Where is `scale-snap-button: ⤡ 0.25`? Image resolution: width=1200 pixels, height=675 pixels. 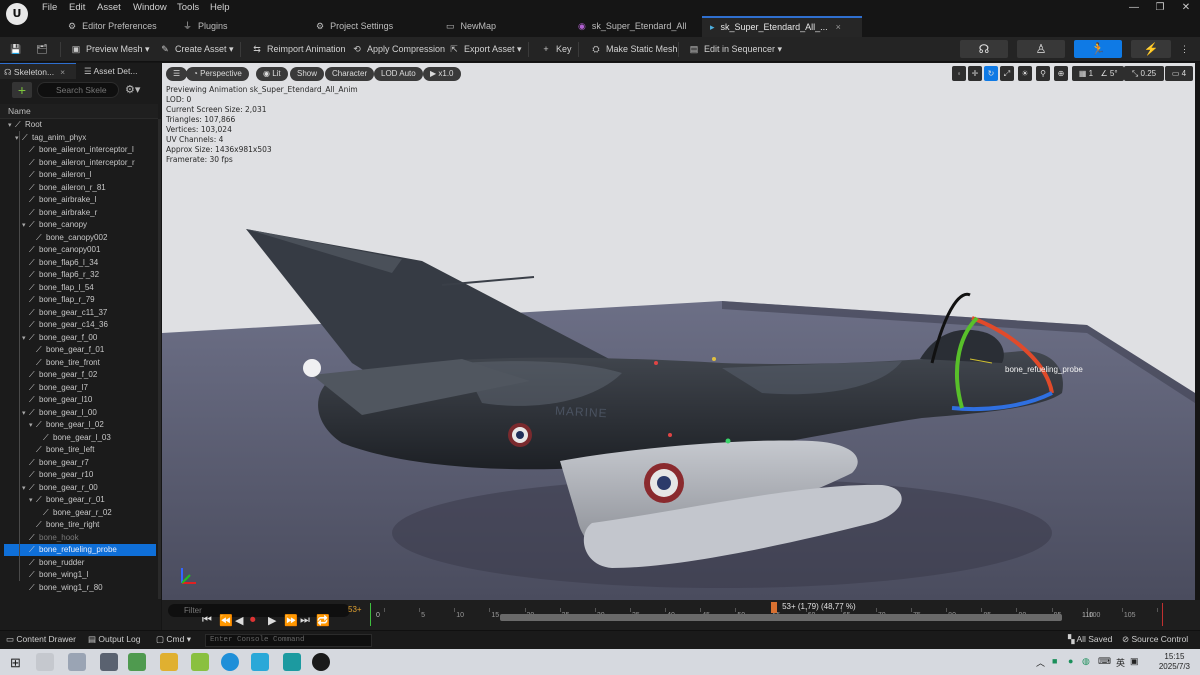 scale-snap-button: ⤡ 0.25 is located at coordinates (1144, 73).